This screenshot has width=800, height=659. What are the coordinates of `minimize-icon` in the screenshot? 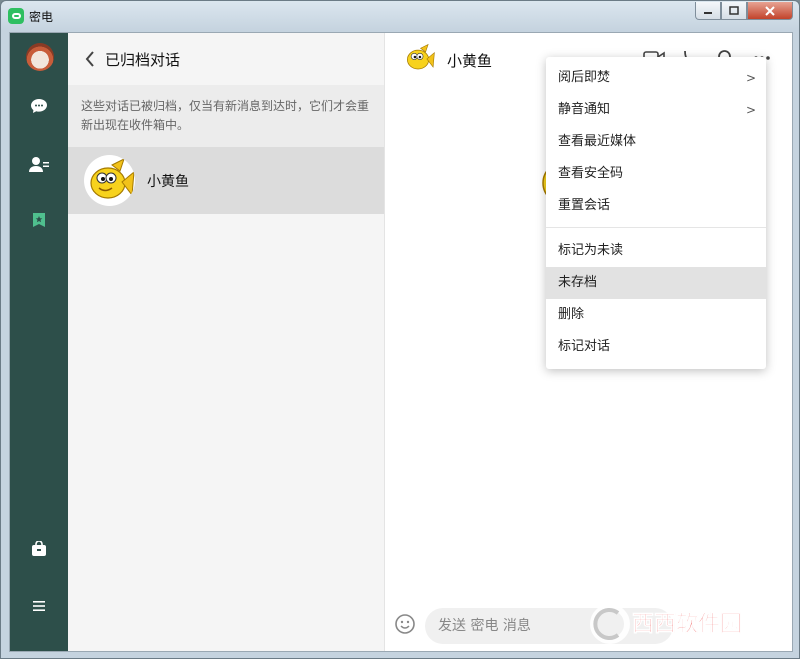 It's located at (708, 12).